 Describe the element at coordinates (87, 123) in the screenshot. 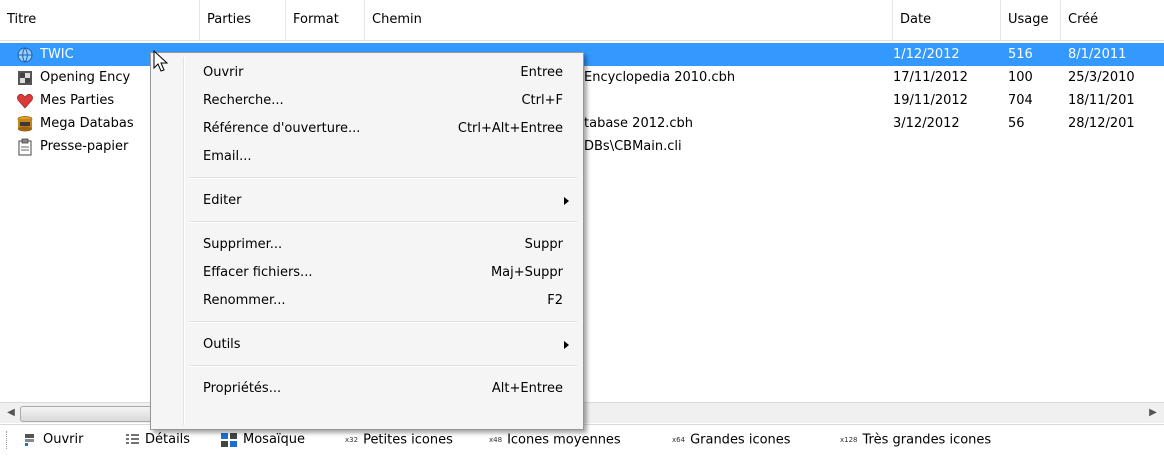

I see `row-title: Mega Databas` at that location.